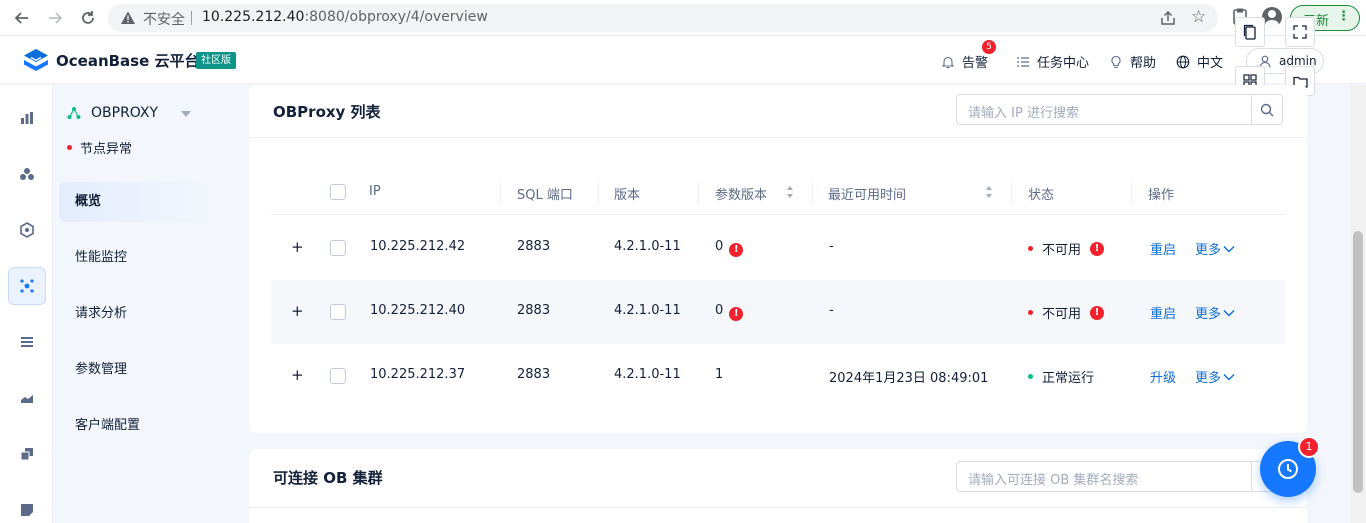 Image resolution: width=1366 pixels, height=523 pixels. I want to click on cell-param-version: 1, so click(719, 374).